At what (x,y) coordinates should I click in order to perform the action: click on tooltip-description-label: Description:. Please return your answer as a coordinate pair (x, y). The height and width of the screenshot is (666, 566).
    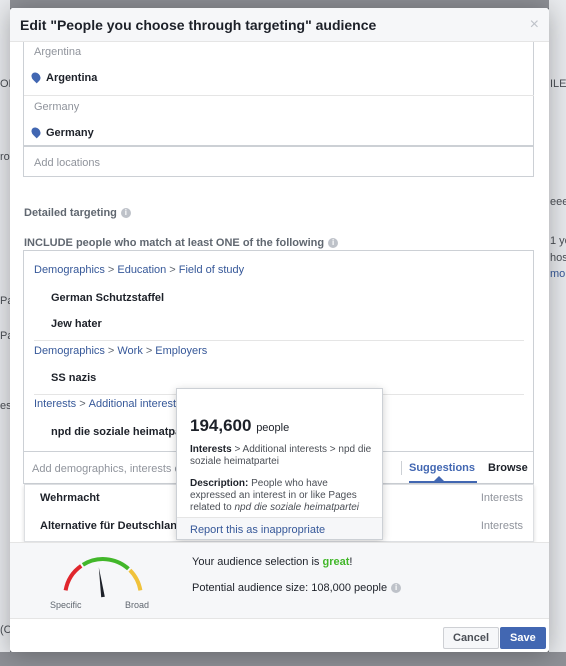
    Looking at the image, I should click on (219, 483).